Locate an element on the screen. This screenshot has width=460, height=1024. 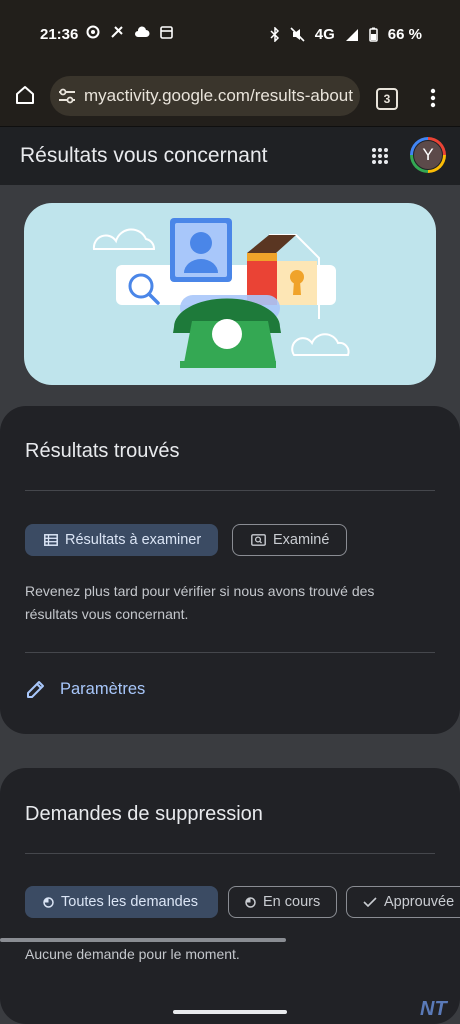
chip-approved-label: Approuvée is located at coordinates (419, 902).